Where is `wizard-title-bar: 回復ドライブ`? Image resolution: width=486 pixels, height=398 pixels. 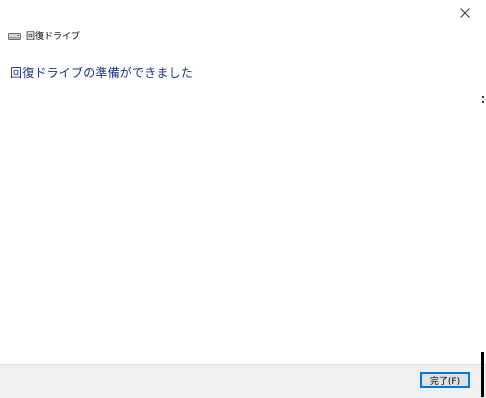
wizard-title-bar: 回復ドライブ is located at coordinates (44, 35).